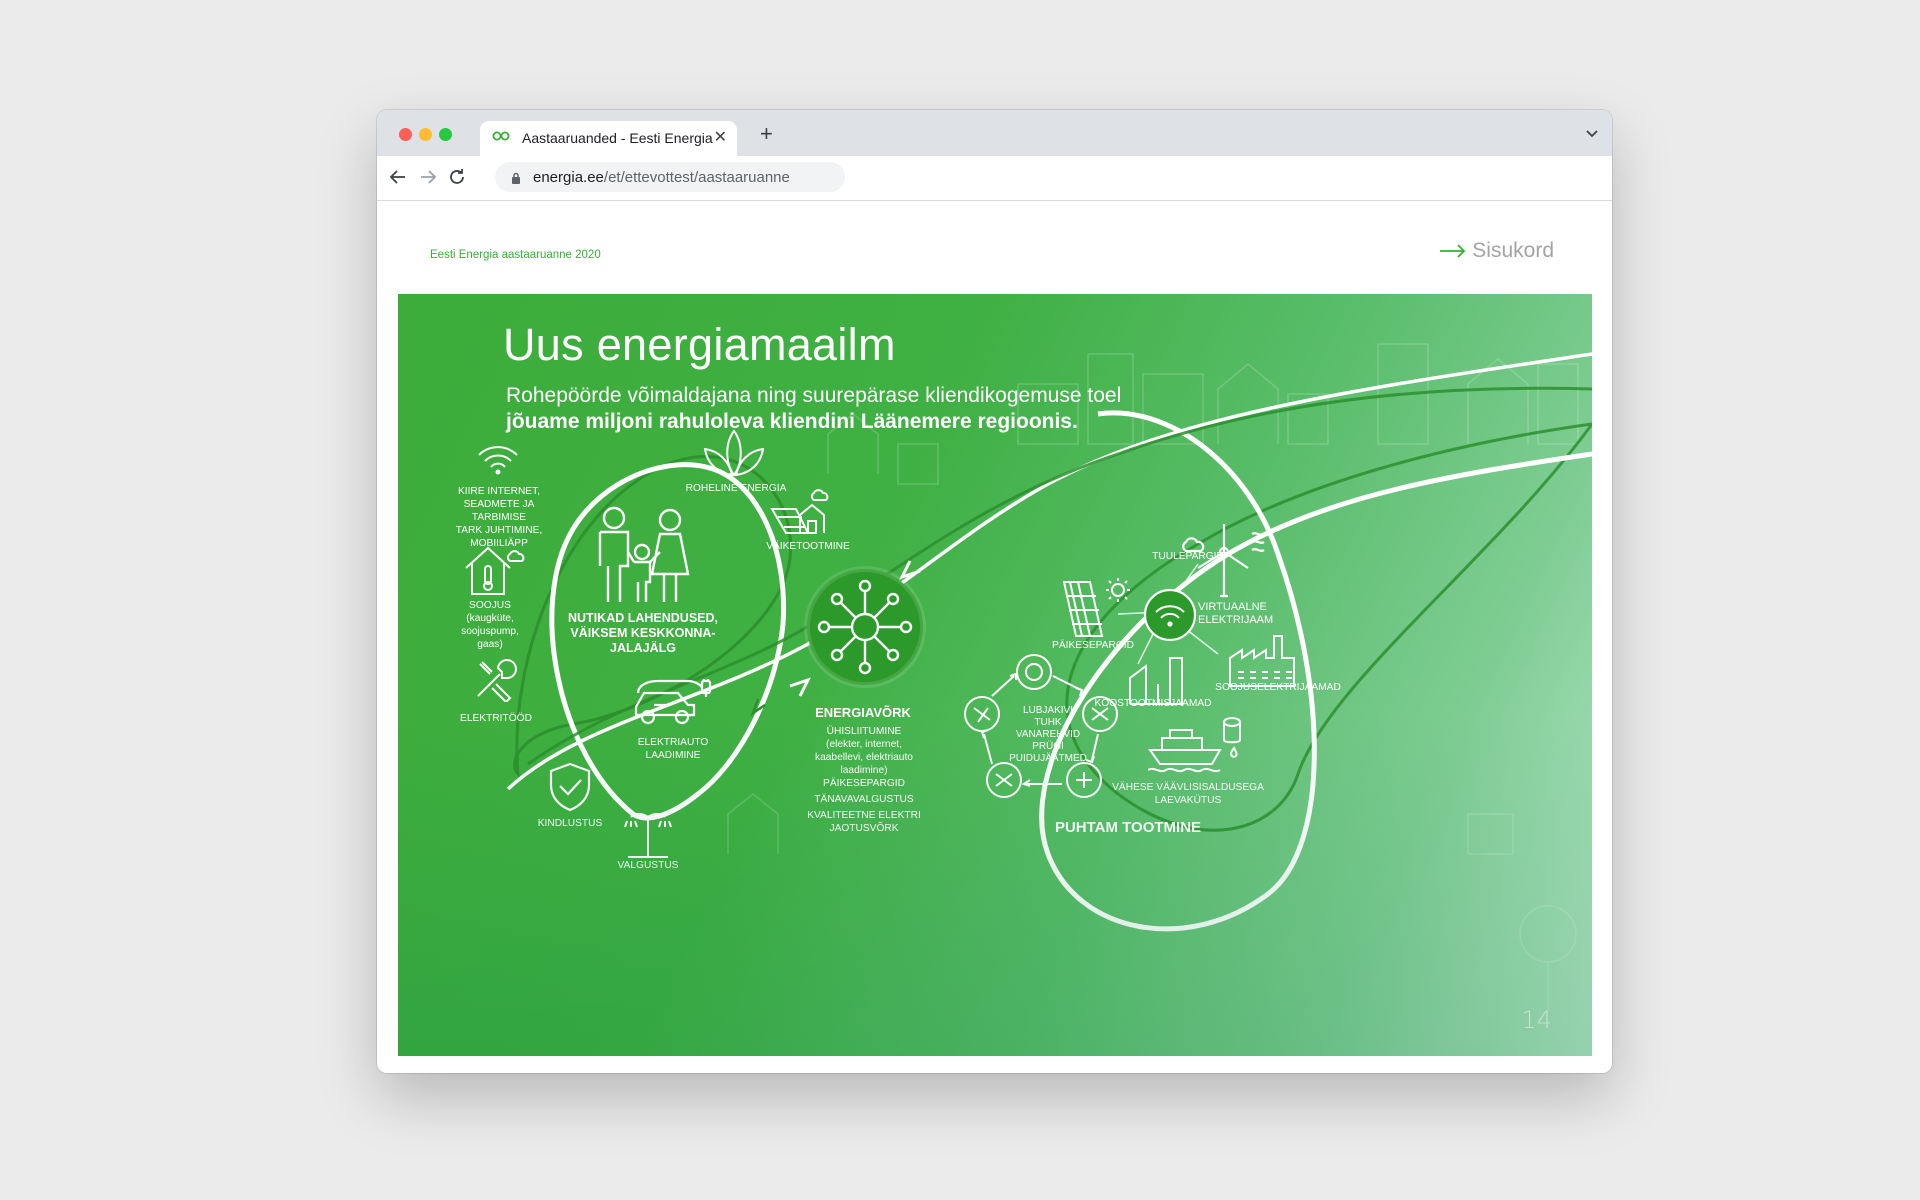 The width and height of the screenshot is (1920, 1200). I want to click on document-title: Eesti Energia aastaaruanne 2020, so click(515, 255).